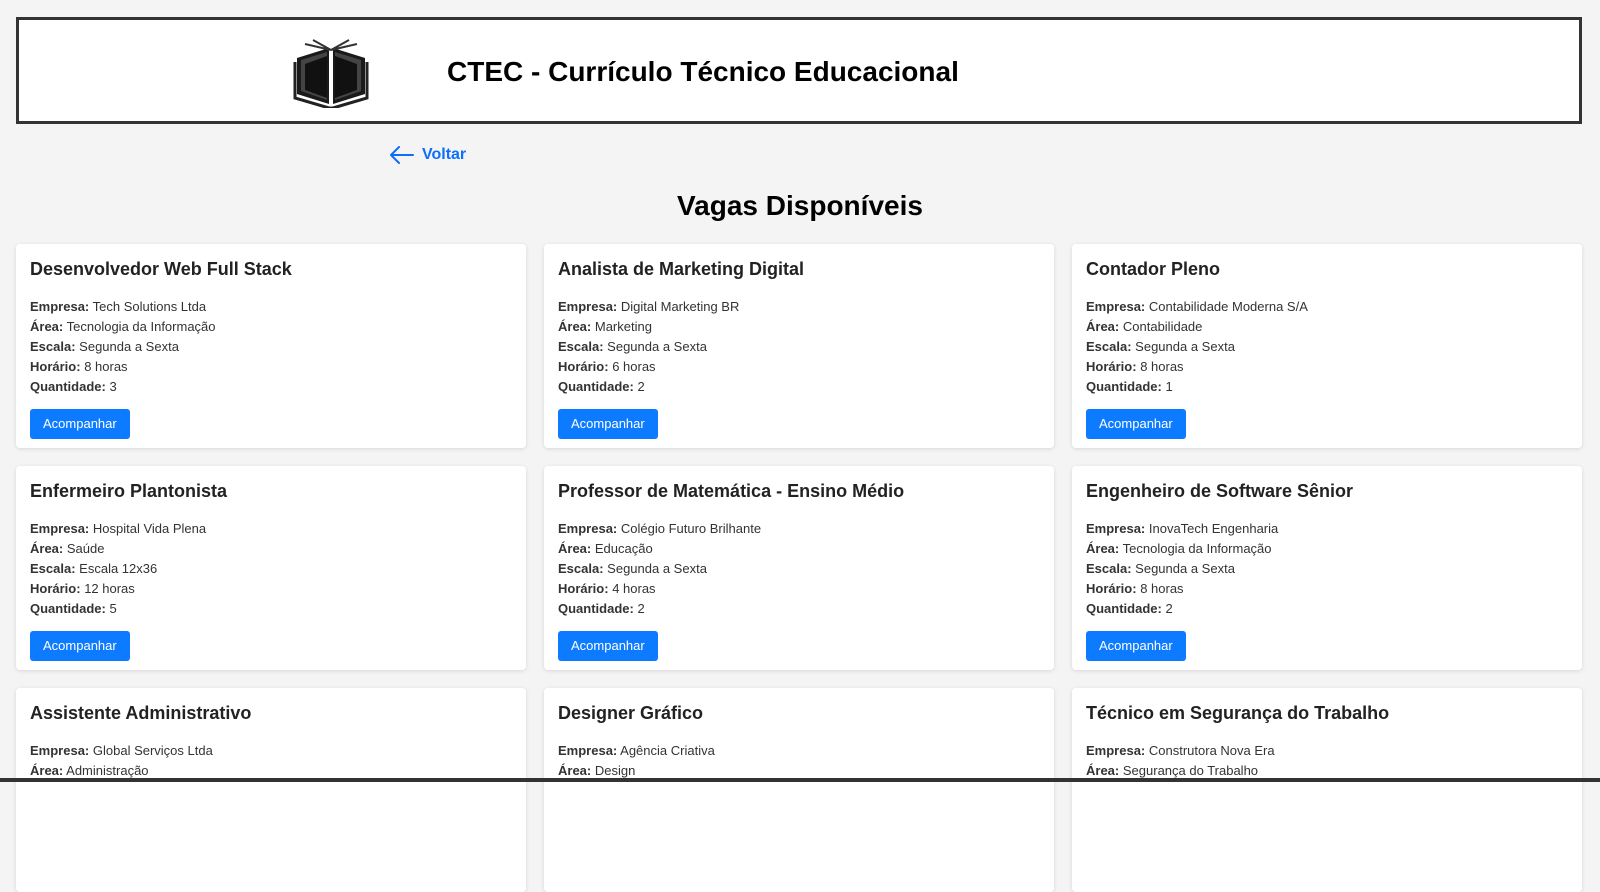 This screenshot has width=1600, height=892. I want to click on back-link: Voltar, so click(428, 155).